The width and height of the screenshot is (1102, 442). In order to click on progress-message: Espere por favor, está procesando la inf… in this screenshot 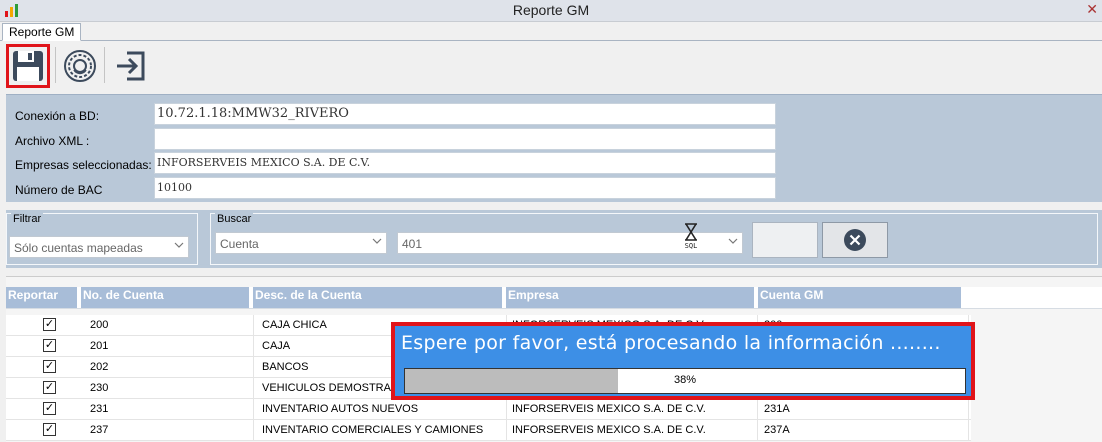, I will do `click(671, 343)`.